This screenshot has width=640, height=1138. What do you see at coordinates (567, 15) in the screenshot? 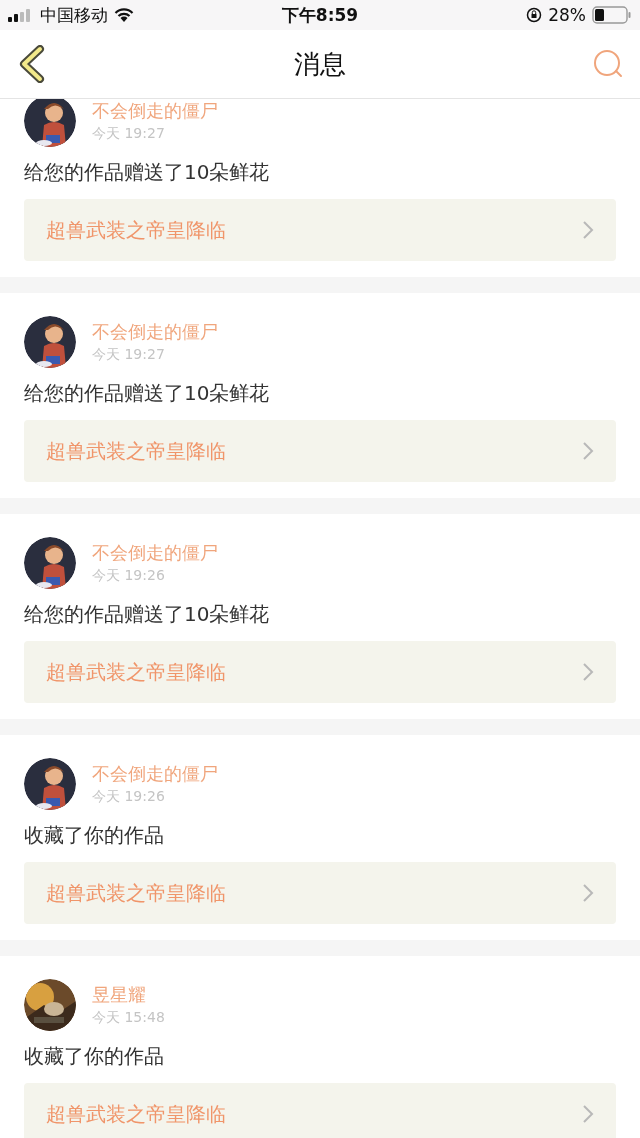
I see `battery-percent: 28%` at bounding box center [567, 15].